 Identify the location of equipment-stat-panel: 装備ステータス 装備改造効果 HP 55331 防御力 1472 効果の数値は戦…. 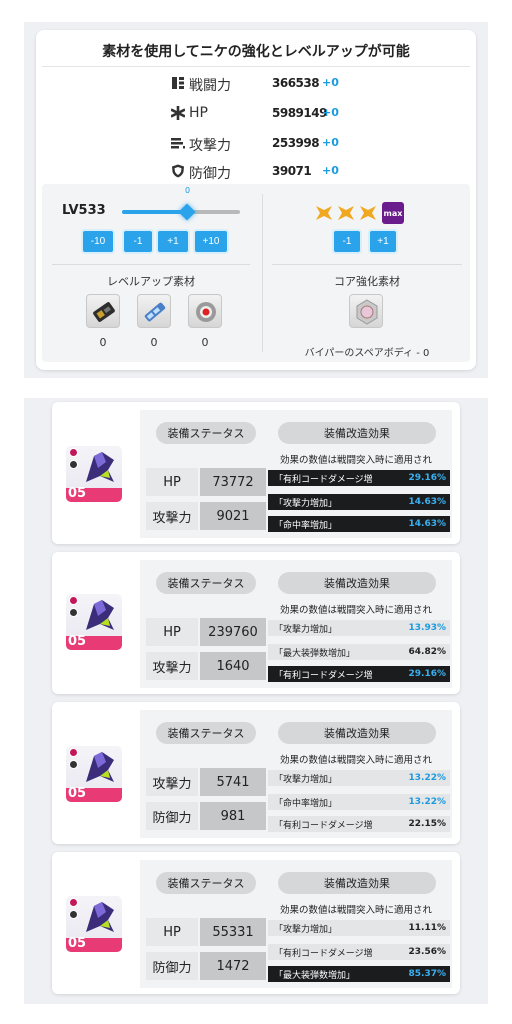
(296, 924).